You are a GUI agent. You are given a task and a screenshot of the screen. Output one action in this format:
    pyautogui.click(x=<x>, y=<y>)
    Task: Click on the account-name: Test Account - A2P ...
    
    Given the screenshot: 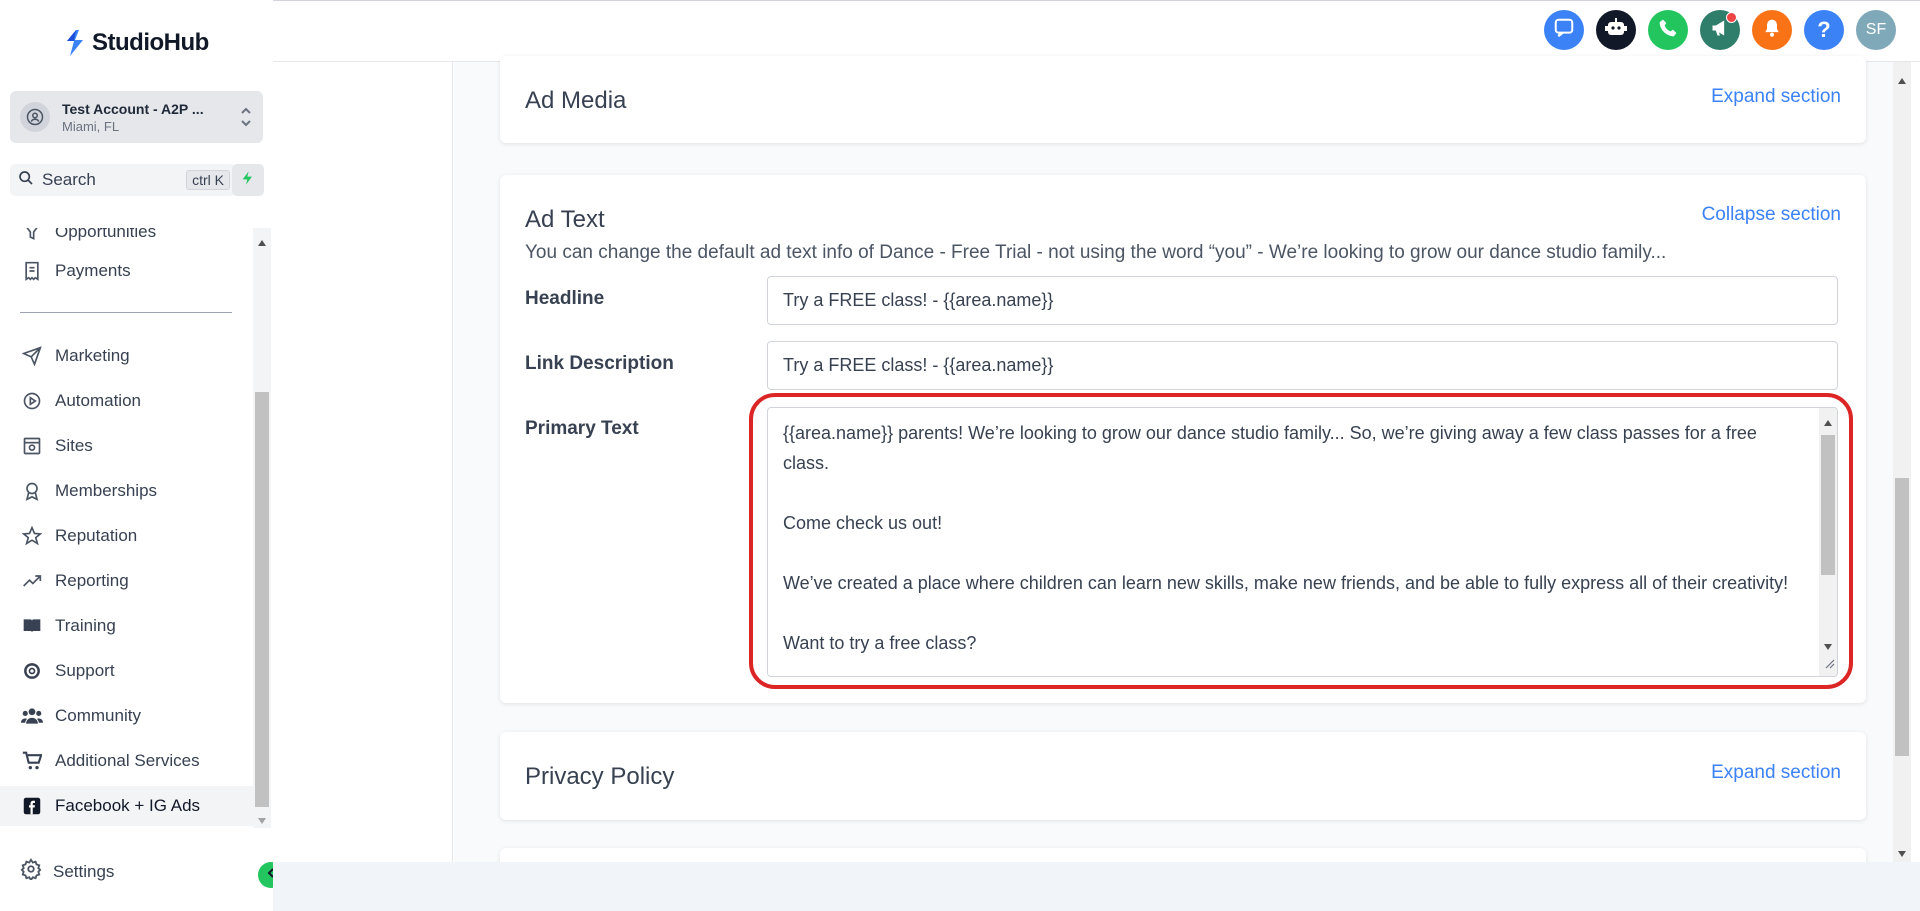 What is the action you would take?
    pyautogui.click(x=133, y=108)
    